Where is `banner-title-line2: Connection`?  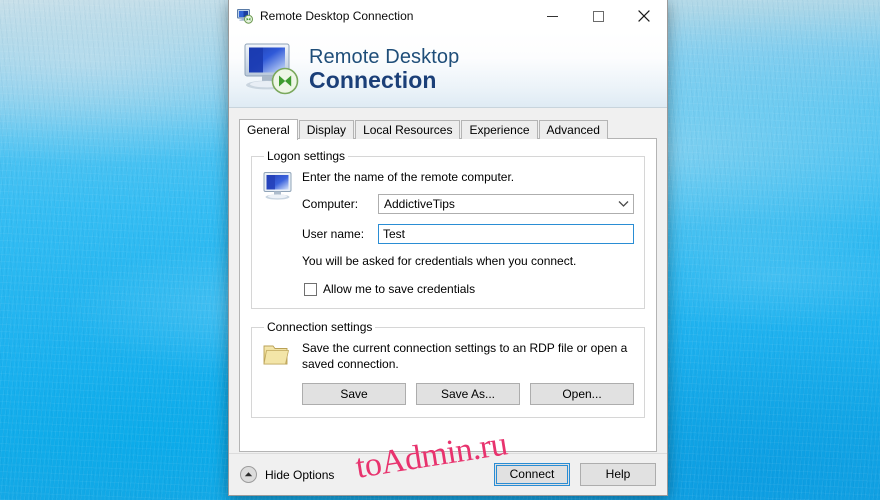
banner-title-line2: Connection is located at coordinates (373, 80).